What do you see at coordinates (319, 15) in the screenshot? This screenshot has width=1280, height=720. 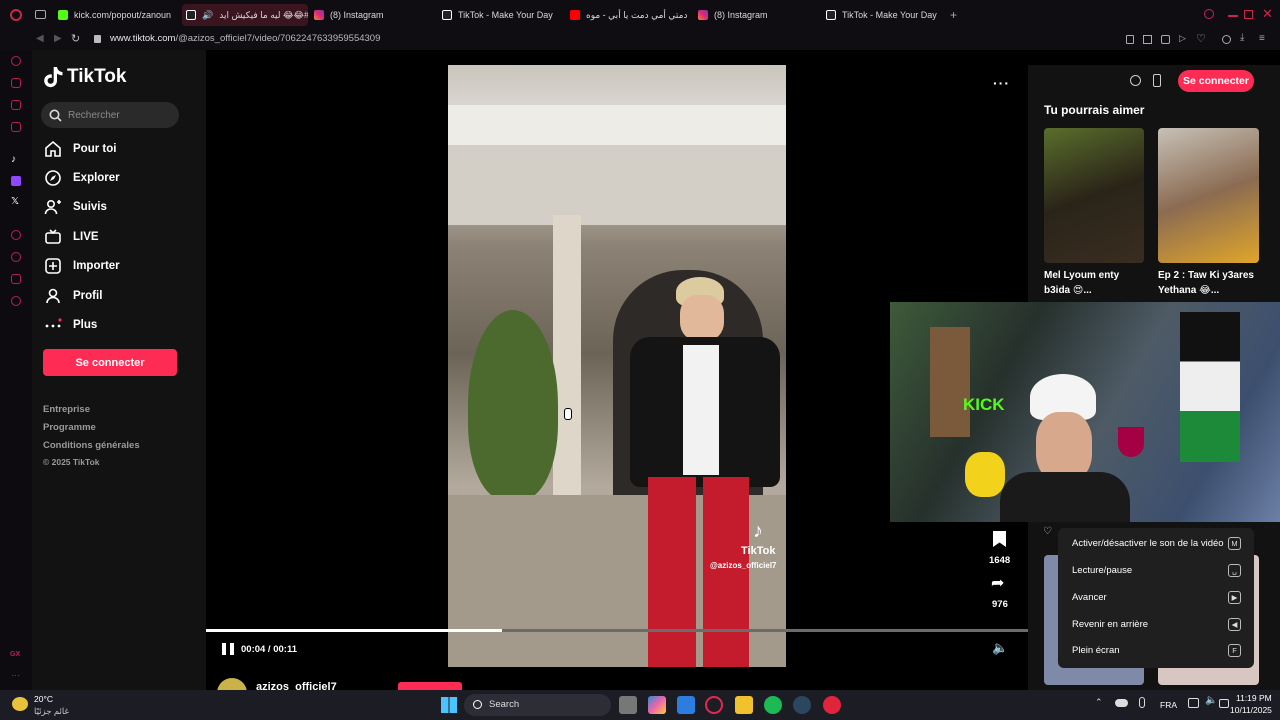 I see `instagram-favicon-icon` at bounding box center [319, 15].